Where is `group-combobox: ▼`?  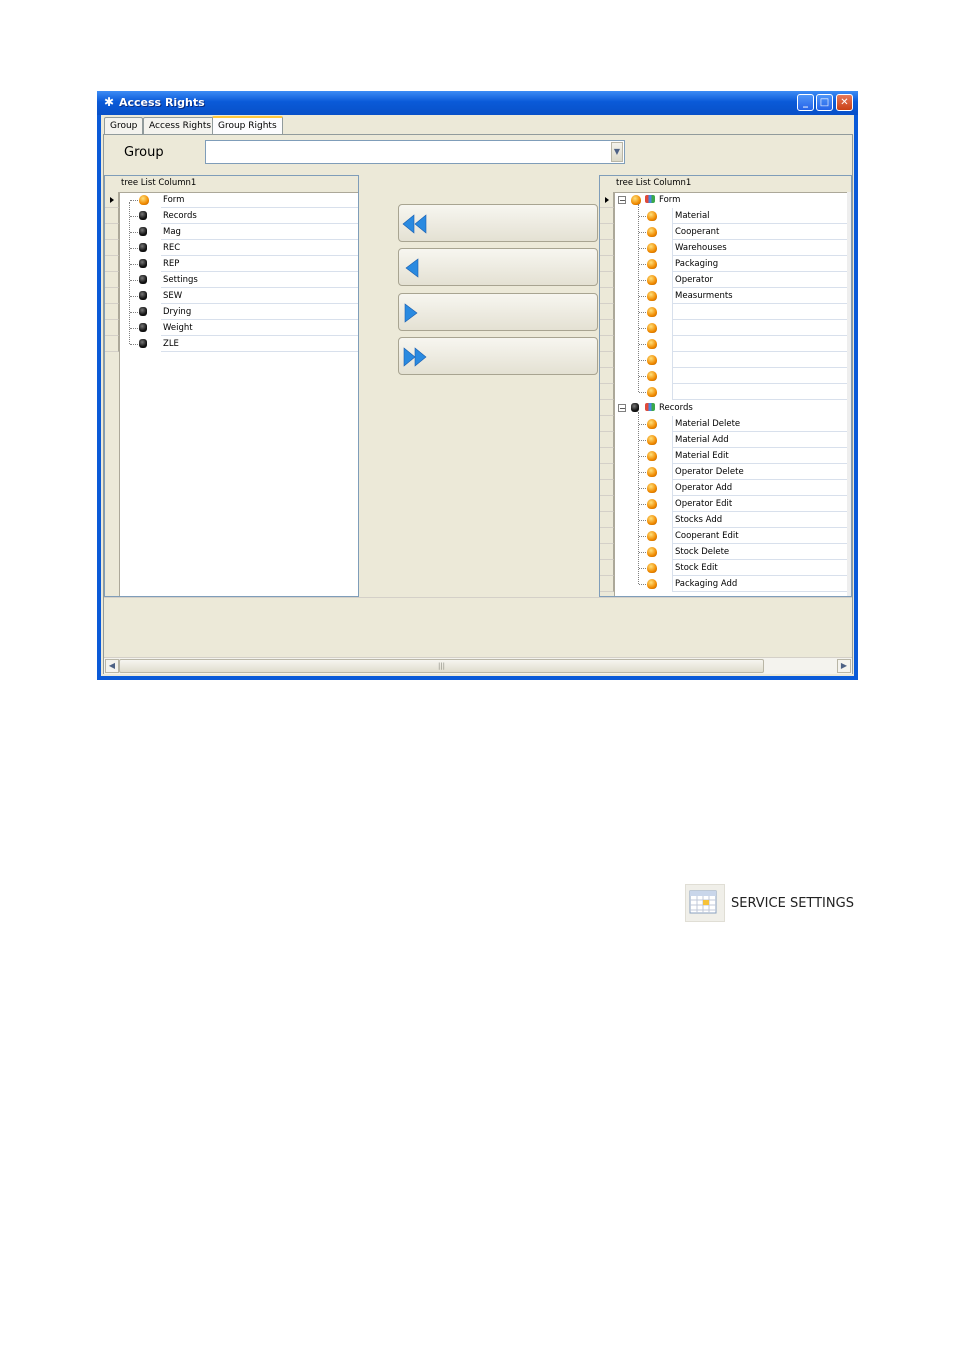
group-combobox: ▼ is located at coordinates (415, 152).